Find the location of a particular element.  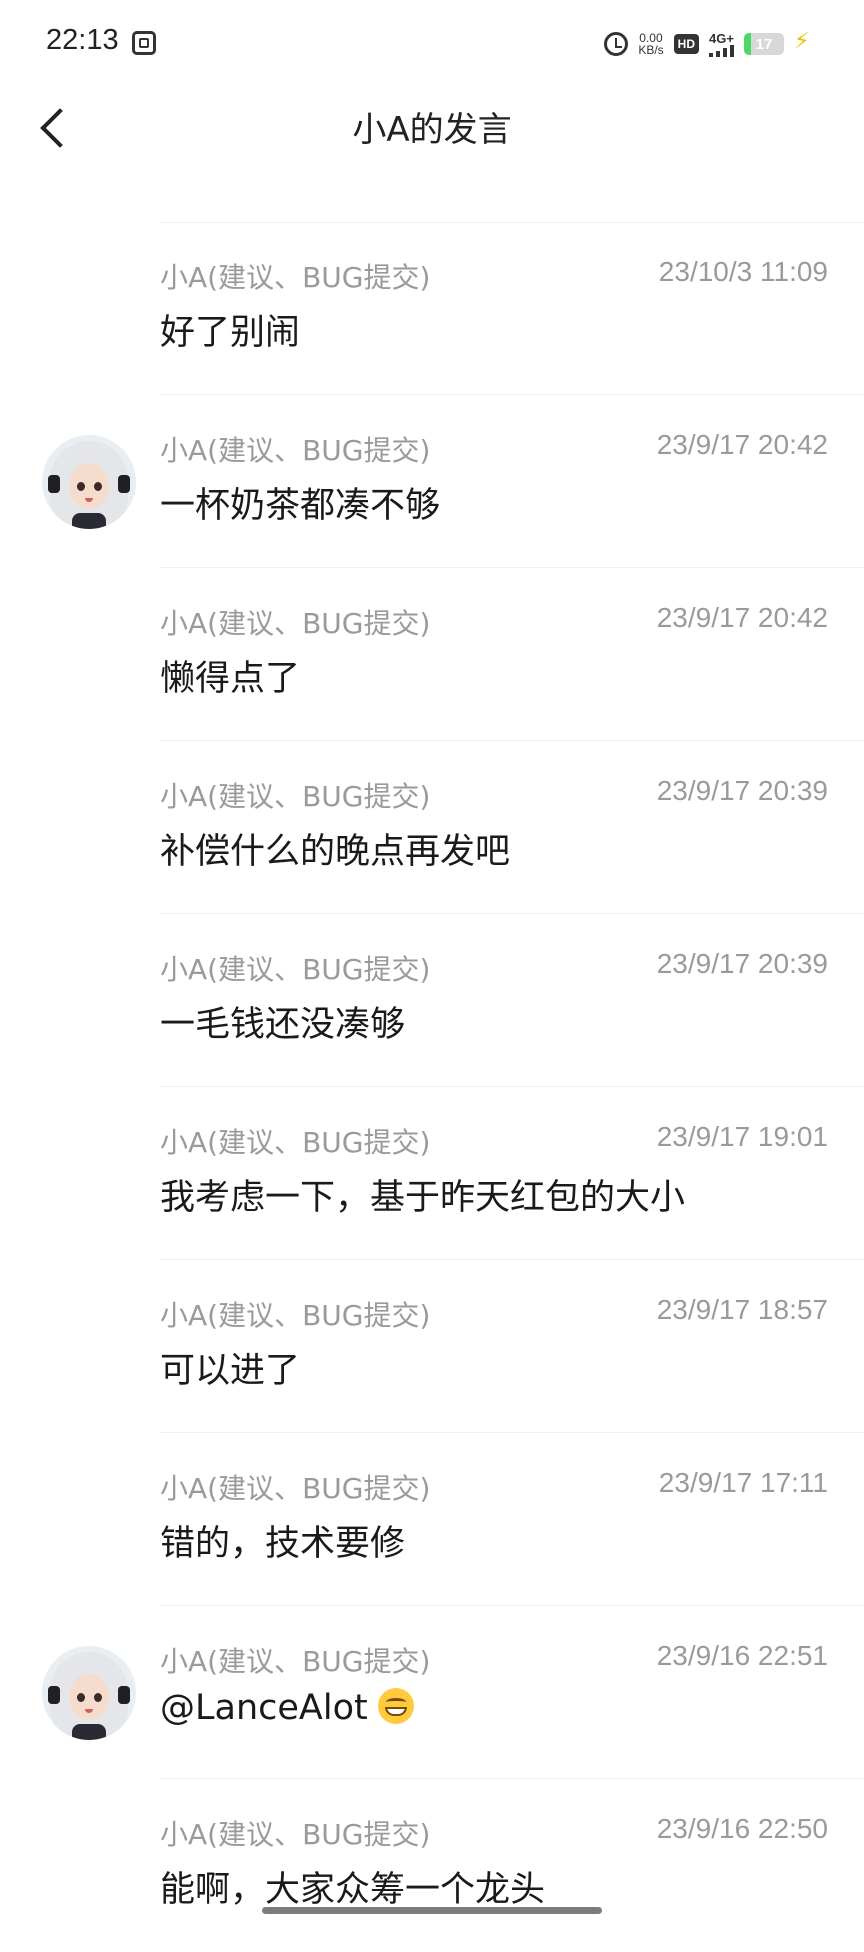

post-content: 能啊，大家众筹一个龙头 is located at coordinates (352, 1886).